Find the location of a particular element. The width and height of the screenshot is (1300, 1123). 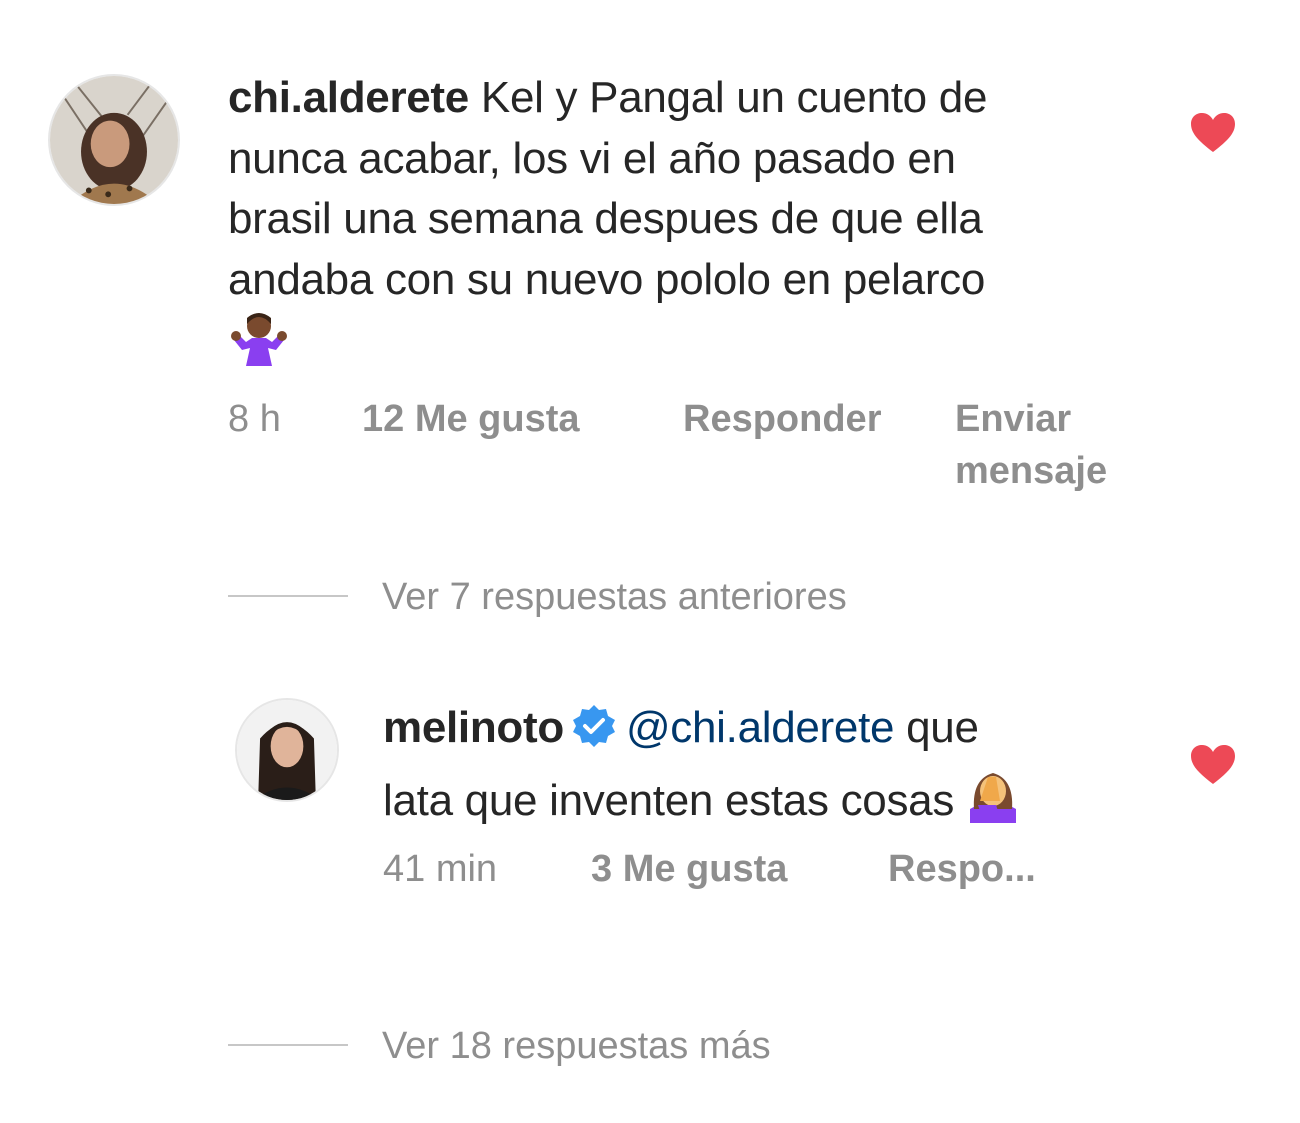

comment-text-line-3: brasil una semana despues de que ella is located at coordinates (605, 218).